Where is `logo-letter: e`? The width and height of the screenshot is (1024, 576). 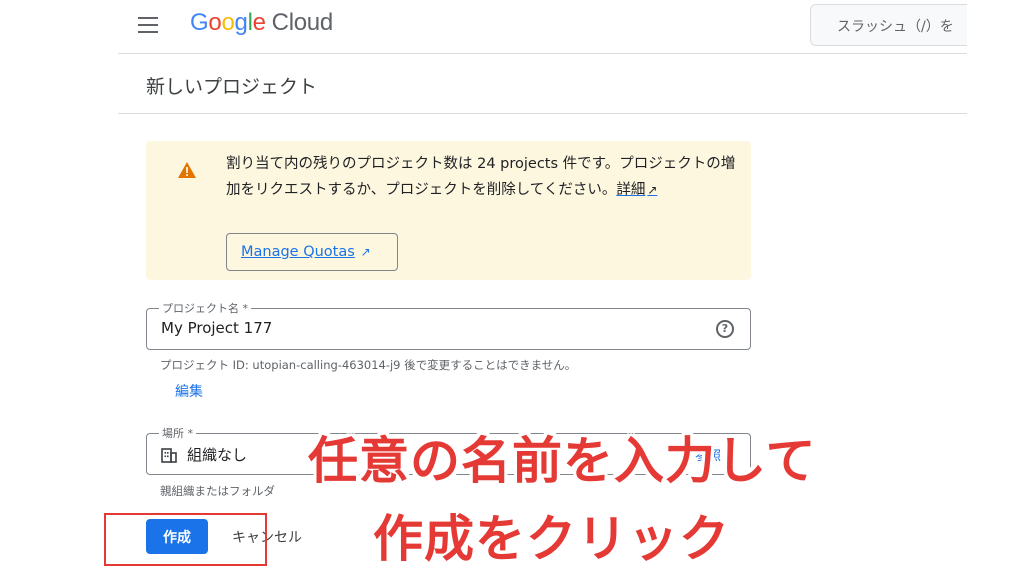 logo-letter: e is located at coordinates (259, 22).